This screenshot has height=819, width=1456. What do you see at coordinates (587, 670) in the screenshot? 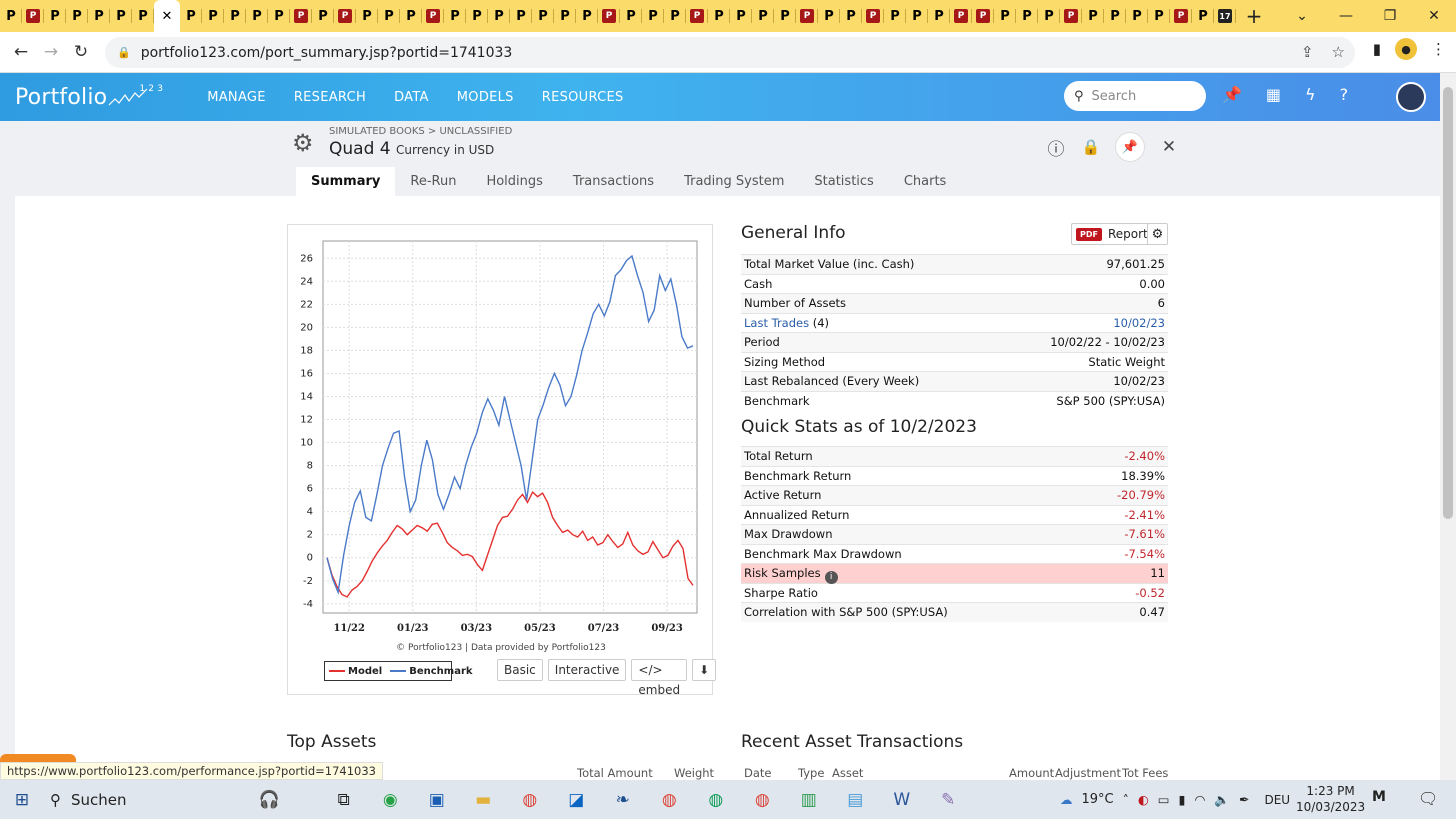
I see `interactive-button: Interactive` at bounding box center [587, 670].